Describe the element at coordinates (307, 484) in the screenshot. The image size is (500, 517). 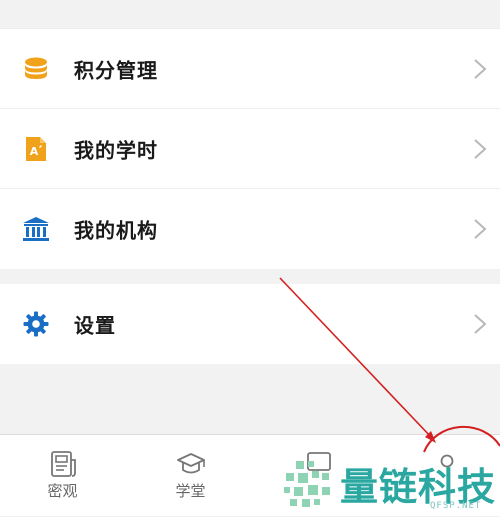
I see `watermark-logo-icon` at that location.